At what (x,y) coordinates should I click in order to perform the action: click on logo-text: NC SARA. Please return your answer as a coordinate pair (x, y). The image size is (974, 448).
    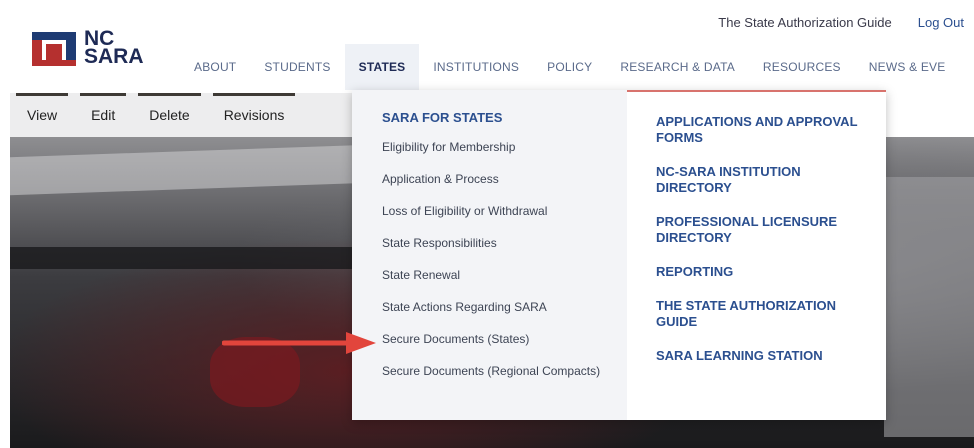
    Looking at the image, I should click on (114, 48).